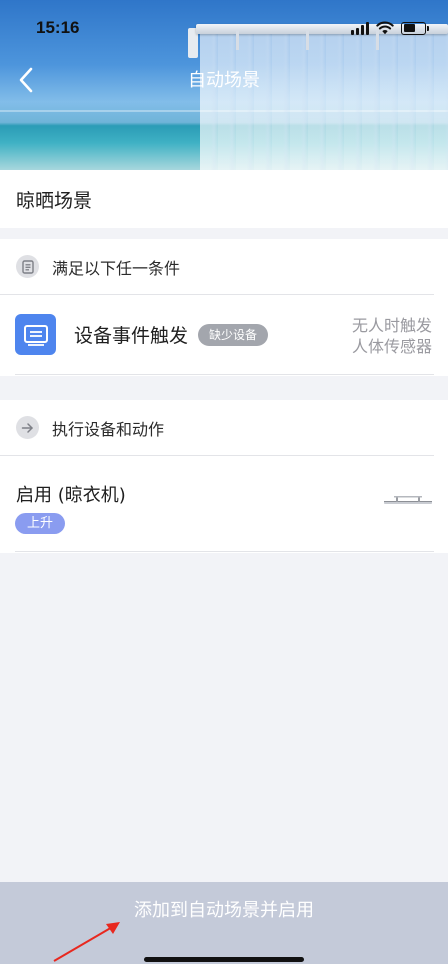  What do you see at coordinates (54, 200) in the screenshot?
I see `scene-name-text: 晾晒场景` at bounding box center [54, 200].